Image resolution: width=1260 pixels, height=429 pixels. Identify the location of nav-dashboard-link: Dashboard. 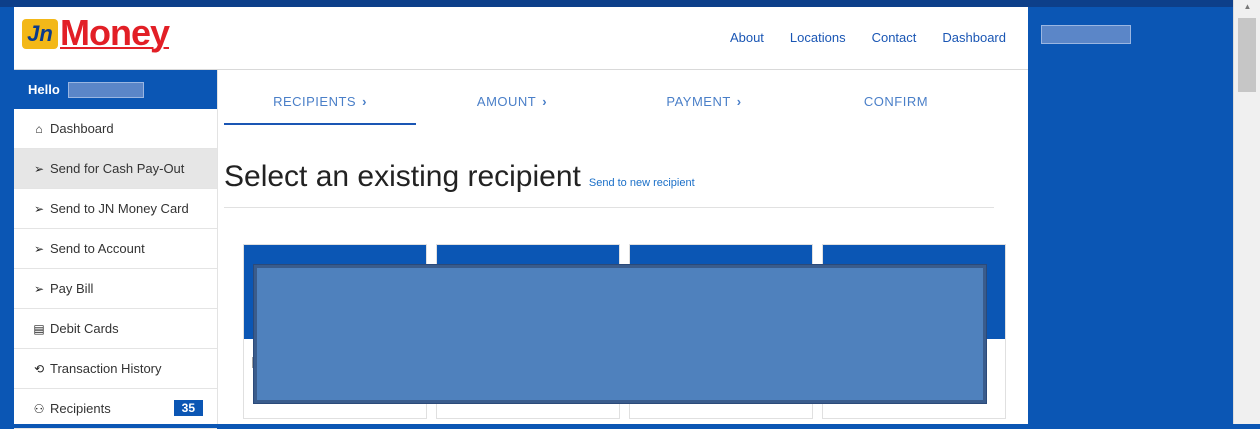
(974, 37).